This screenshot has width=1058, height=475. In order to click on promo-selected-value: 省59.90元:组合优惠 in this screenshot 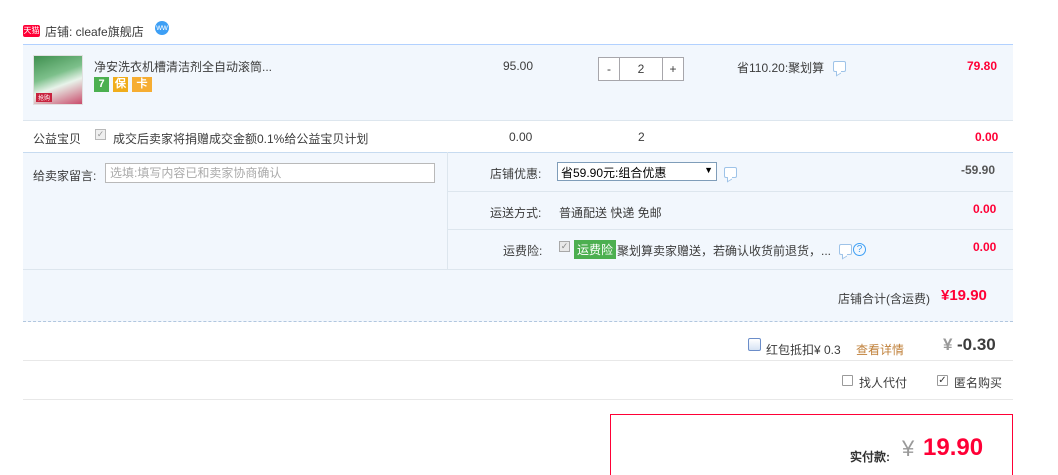, I will do `click(614, 173)`.